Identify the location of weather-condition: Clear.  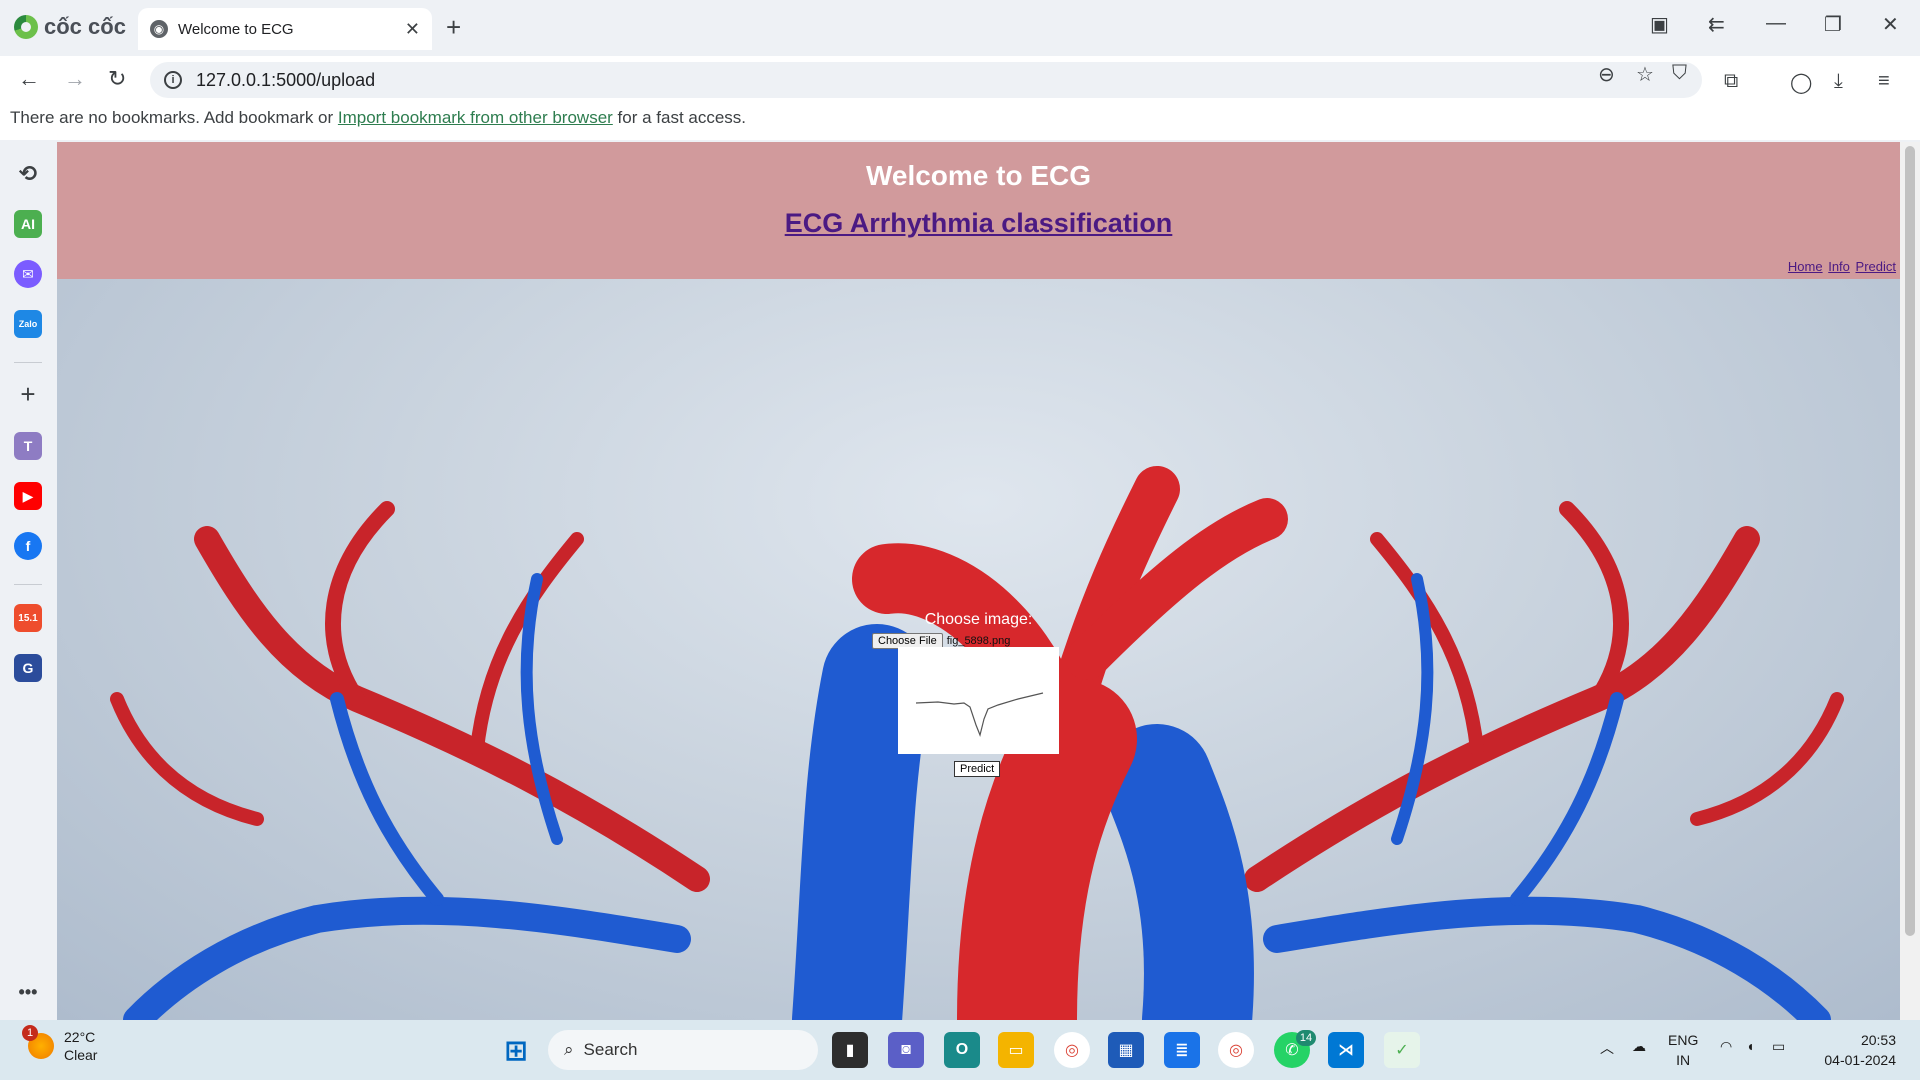
(81, 1055).